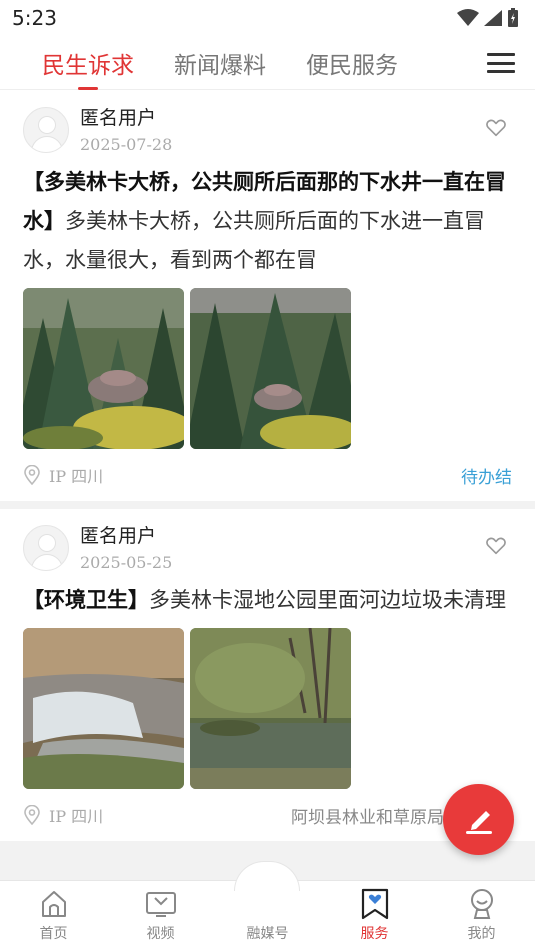 The height and width of the screenshot is (951, 535). I want to click on post-footer: IP 四川 待办结, so click(267, 475).